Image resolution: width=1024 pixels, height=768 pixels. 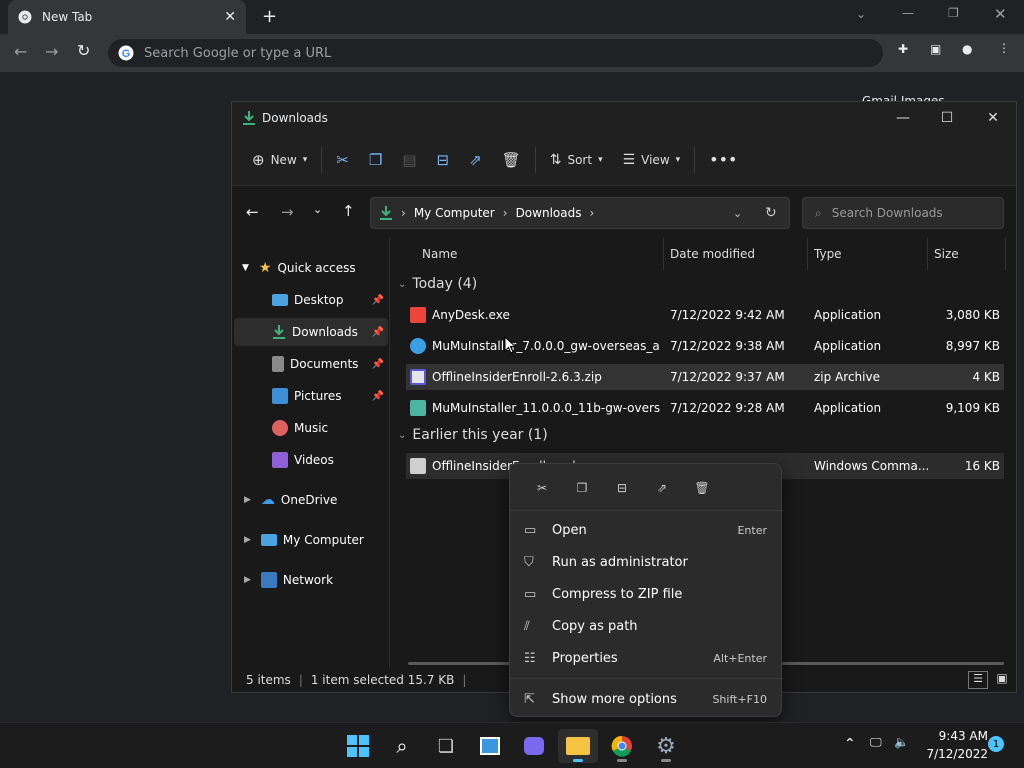 What do you see at coordinates (311, 300) in the screenshot?
I see `sidebar-item-desktop: Desktop 📌` at bounding box center [311, 300].